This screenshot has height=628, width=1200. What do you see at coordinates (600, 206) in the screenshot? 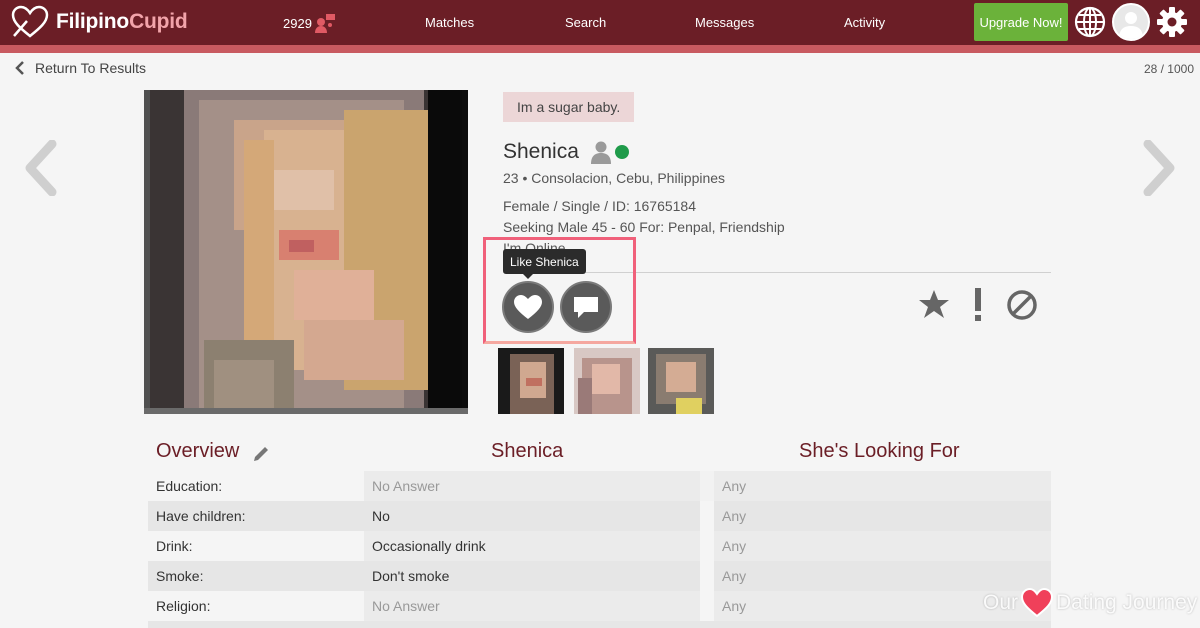
I see `profile-details: Female / Single / ID: 16765184` at bounding box center [600, 206].